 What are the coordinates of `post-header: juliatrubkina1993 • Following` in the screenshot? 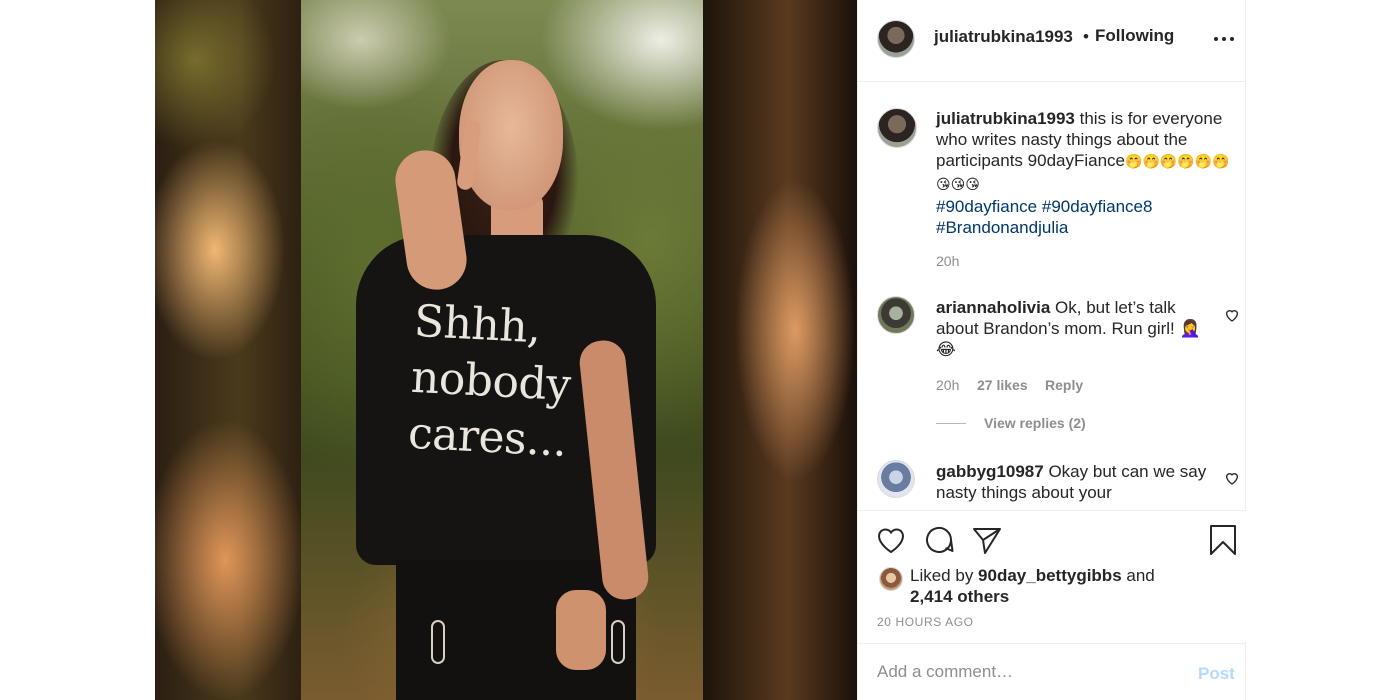 It's located at (1052, 41).